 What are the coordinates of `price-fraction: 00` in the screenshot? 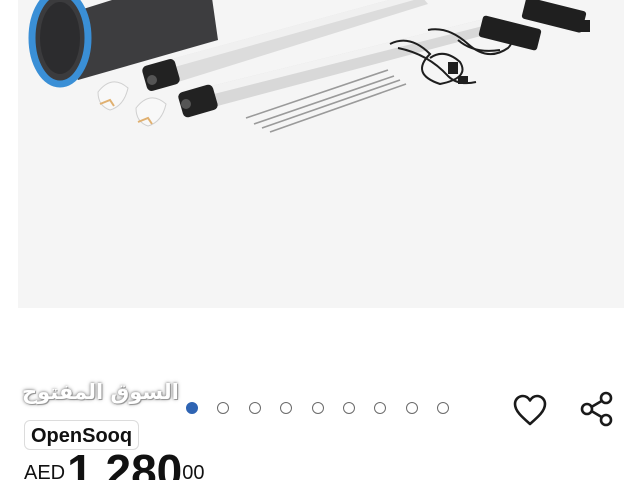 It's located at (193, 471).